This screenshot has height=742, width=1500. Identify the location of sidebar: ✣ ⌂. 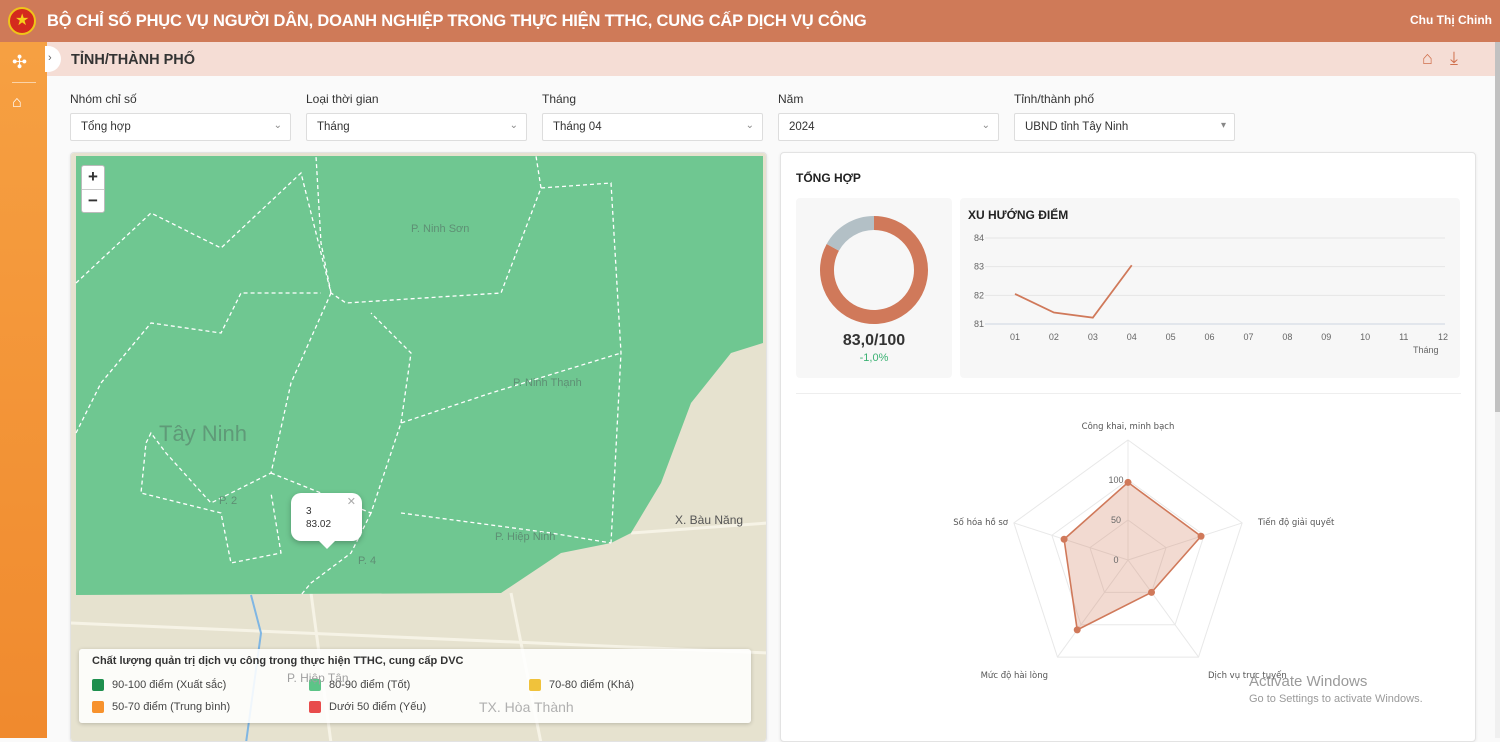
(23, 390).